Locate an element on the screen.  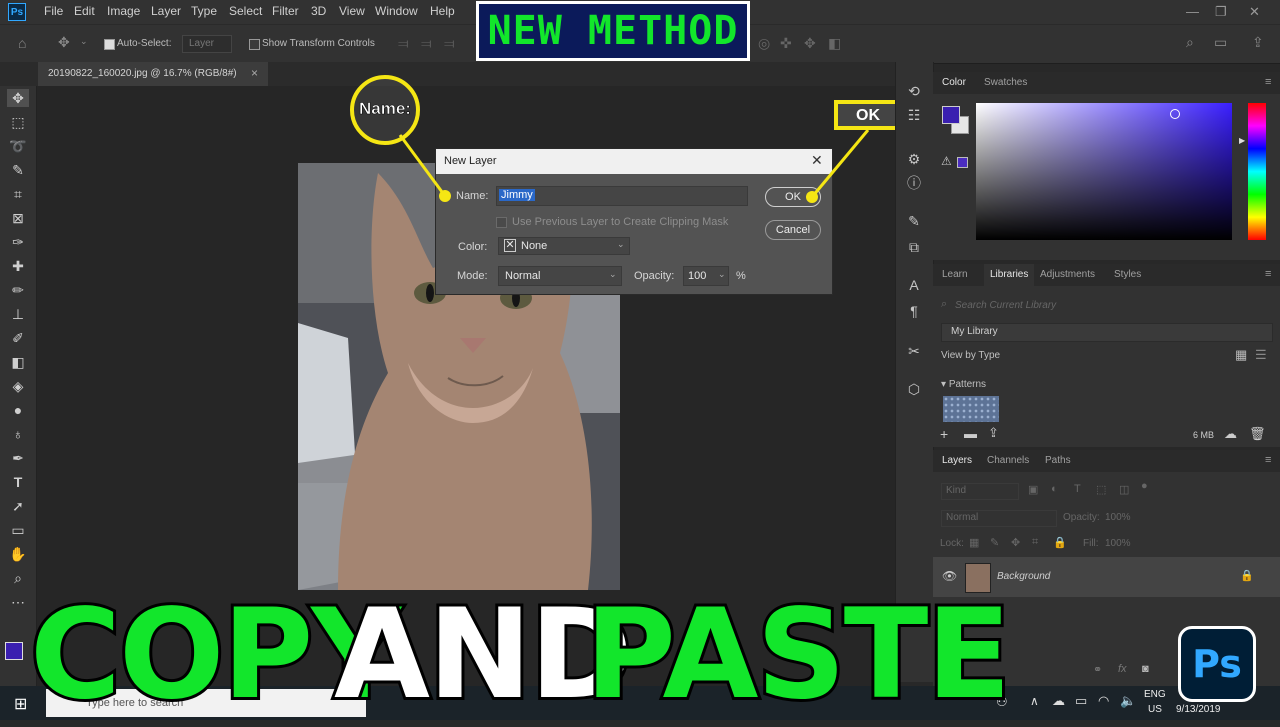
ok-callout-text: OK is located at coordinates (868, 115).